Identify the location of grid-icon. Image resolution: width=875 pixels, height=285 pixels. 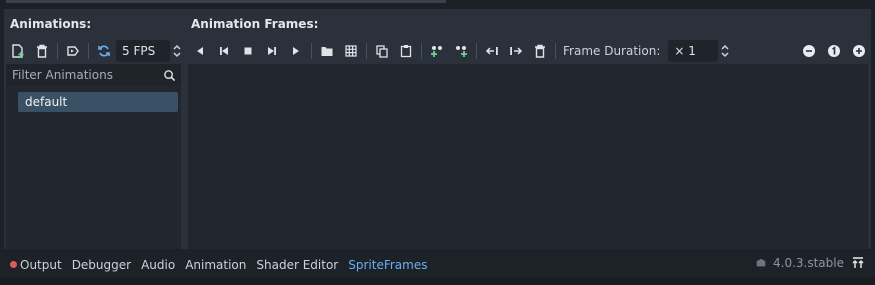
(351, 51).